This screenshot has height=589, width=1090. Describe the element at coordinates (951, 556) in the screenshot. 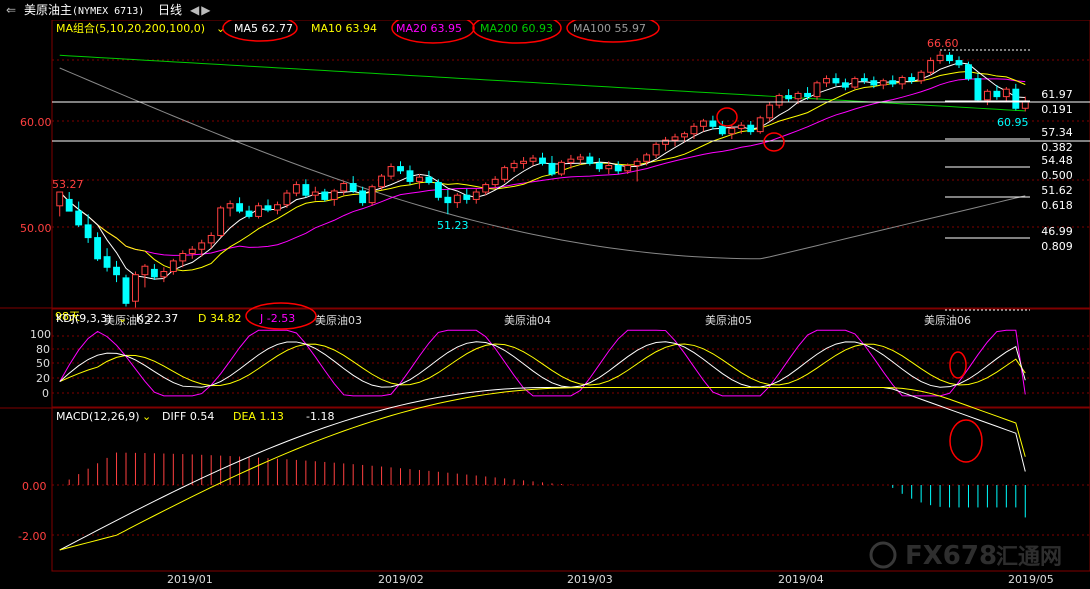

I see `watermark-text: FX678` at that location.